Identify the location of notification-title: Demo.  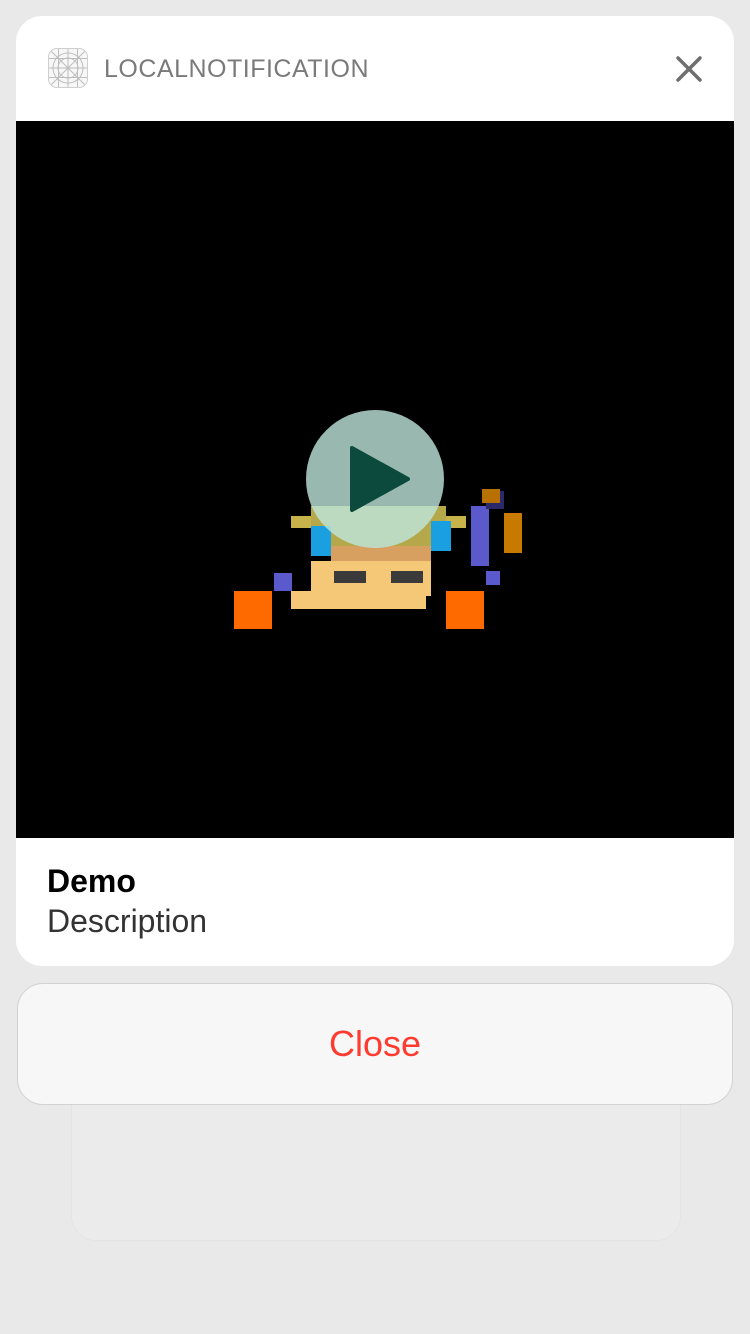
(91, 881).